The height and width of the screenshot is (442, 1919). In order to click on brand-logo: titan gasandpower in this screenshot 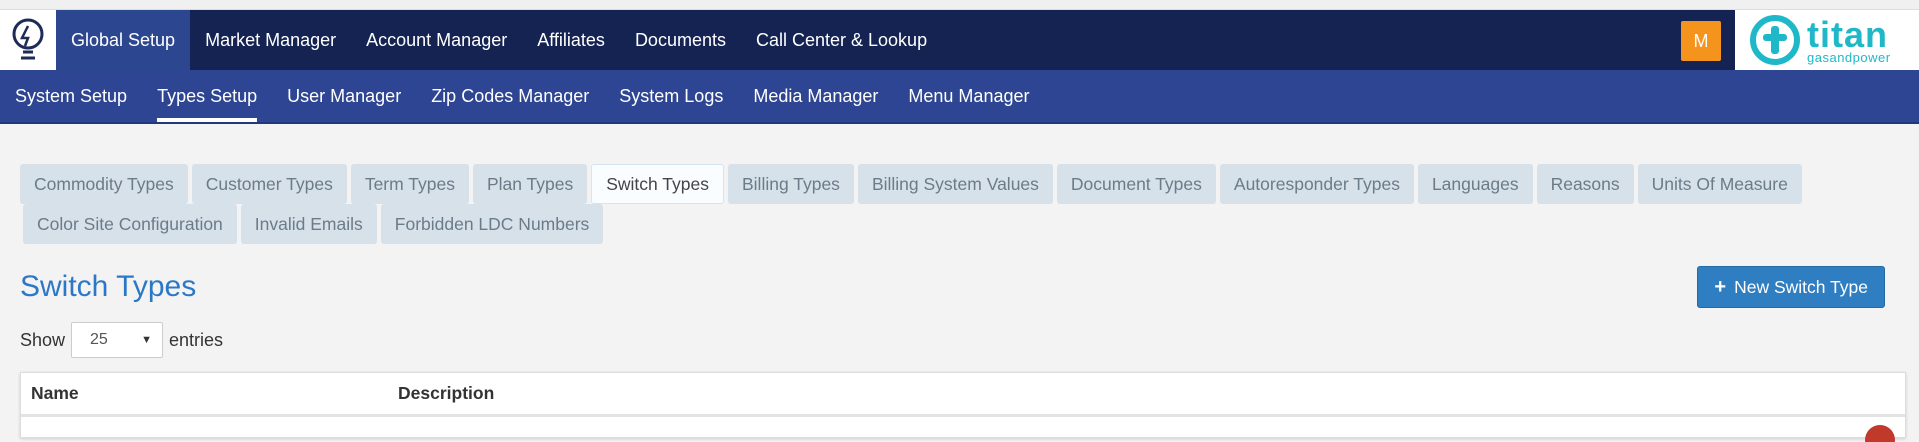, I will do `click(1827, 40)`.